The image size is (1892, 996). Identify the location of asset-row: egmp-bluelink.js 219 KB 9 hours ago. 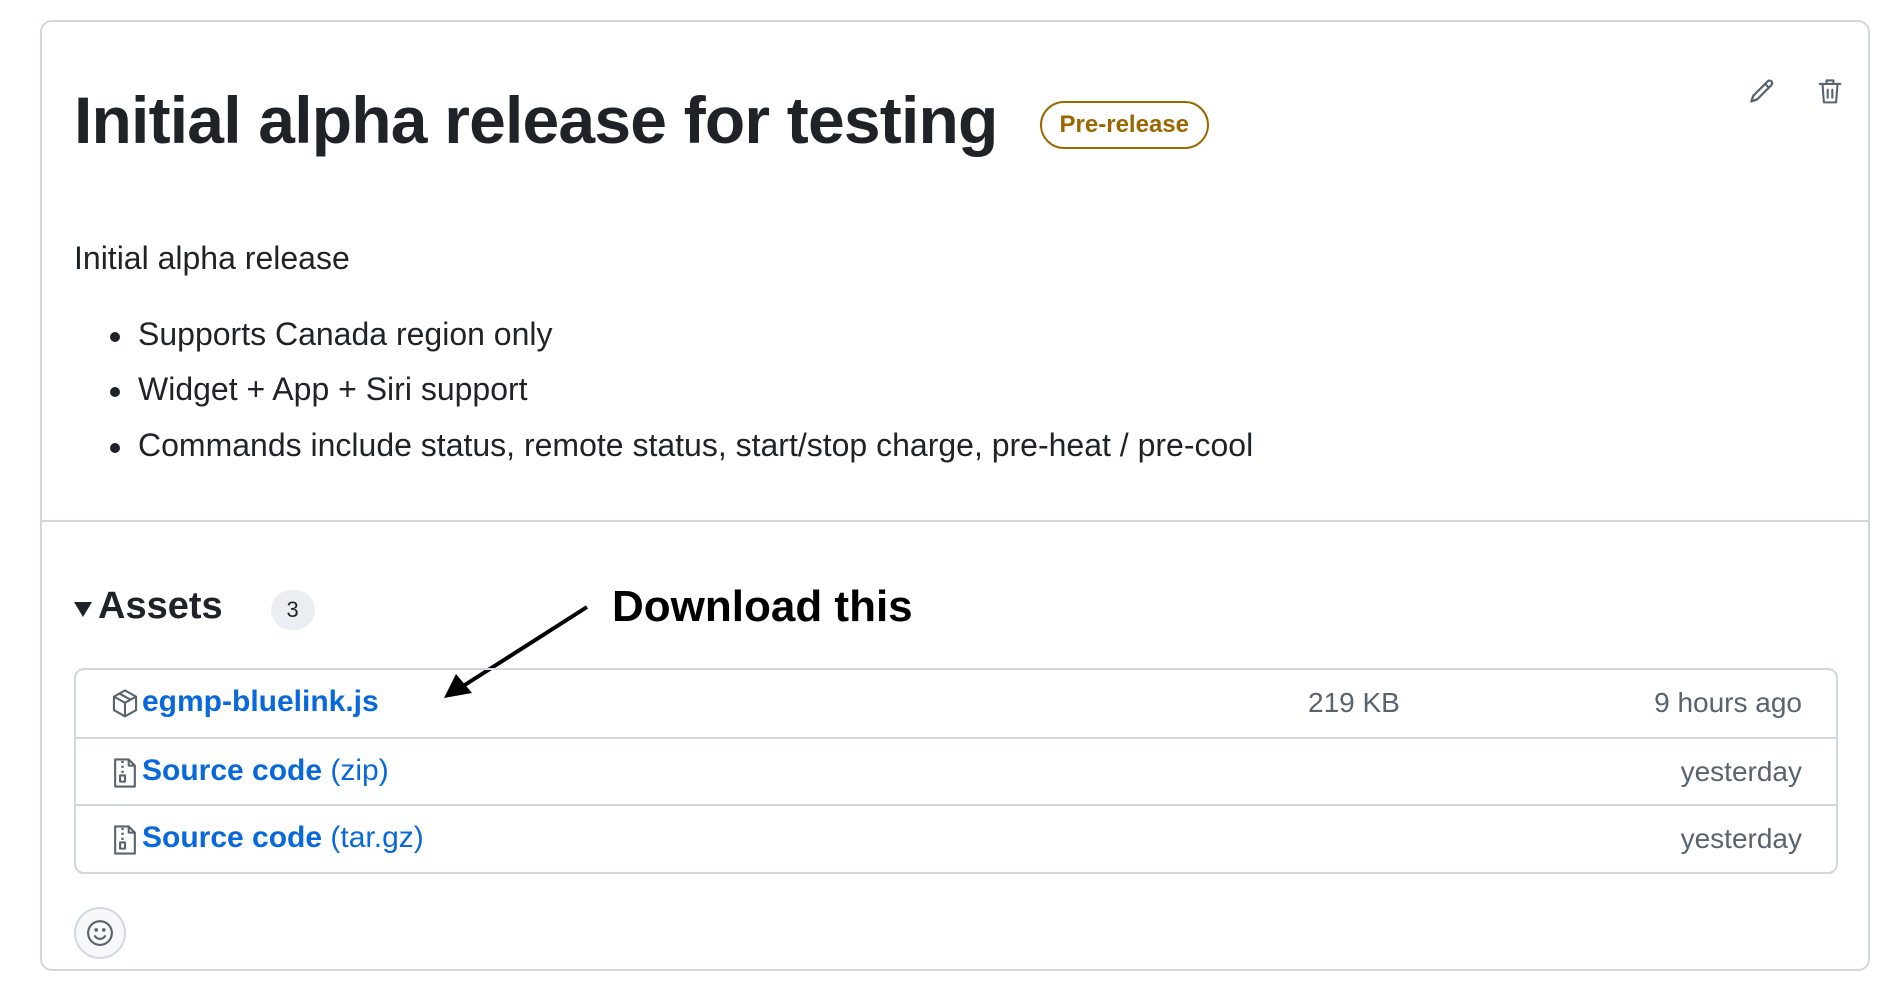
(956, 703).